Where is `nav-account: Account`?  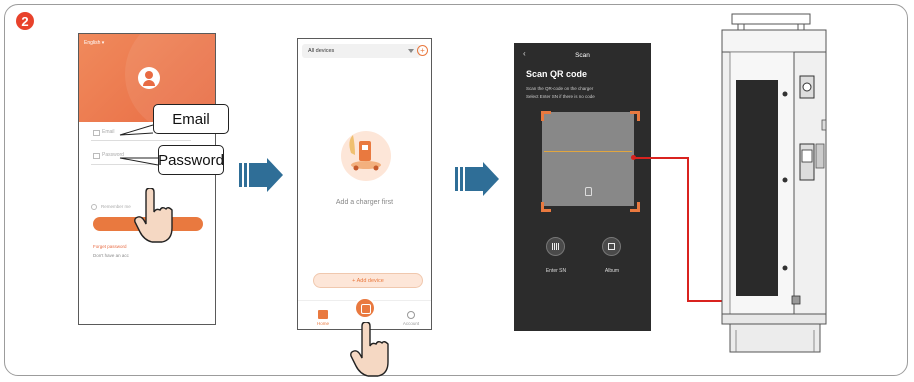
nav-account: Account is located at coordinates (411, 318).